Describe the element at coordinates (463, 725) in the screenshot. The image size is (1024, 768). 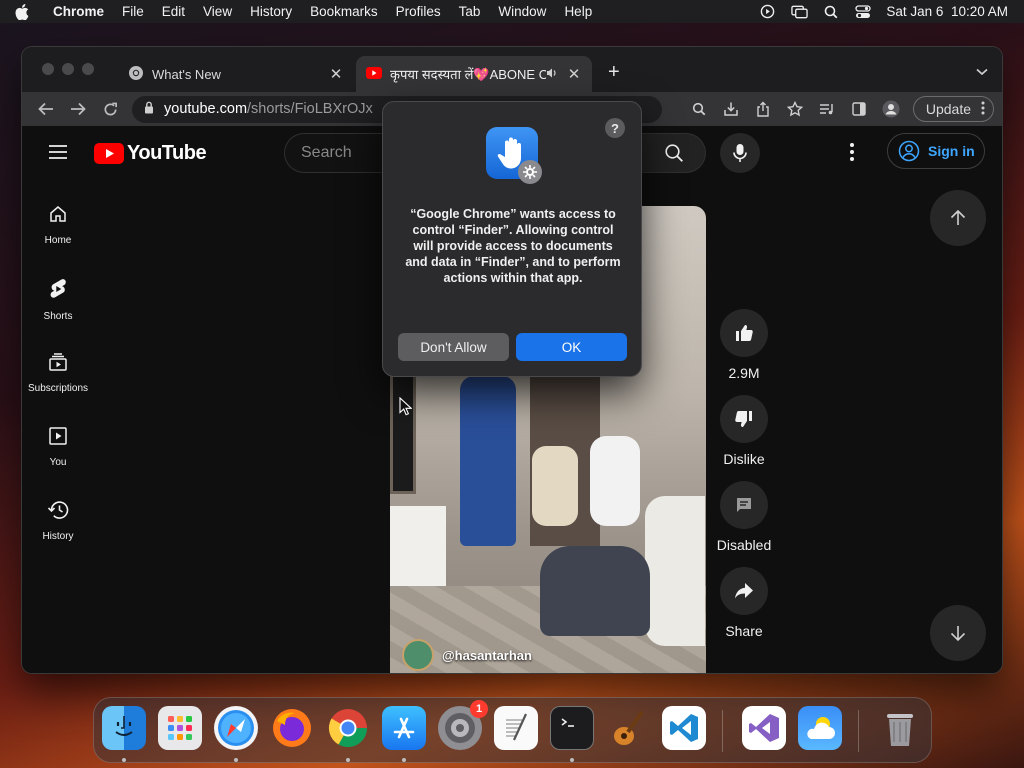
I see `system-settings-icon: 1` at that location.